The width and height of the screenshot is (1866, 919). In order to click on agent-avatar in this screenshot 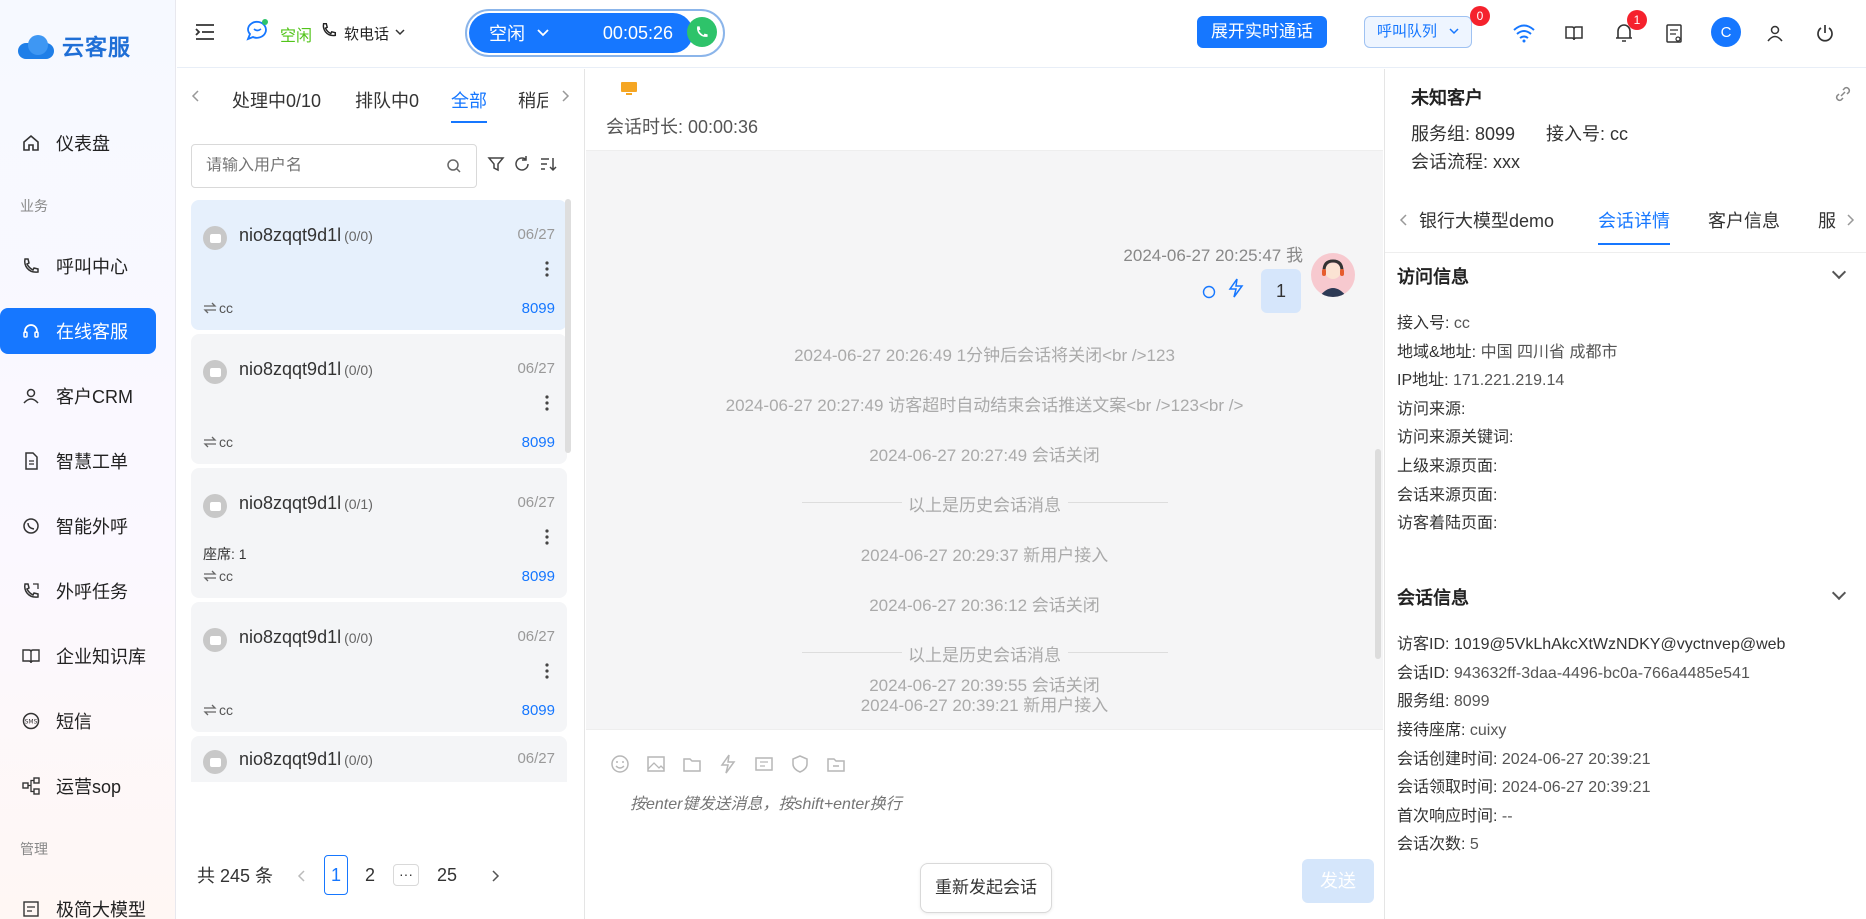, I will do `click(1333, 275)`.